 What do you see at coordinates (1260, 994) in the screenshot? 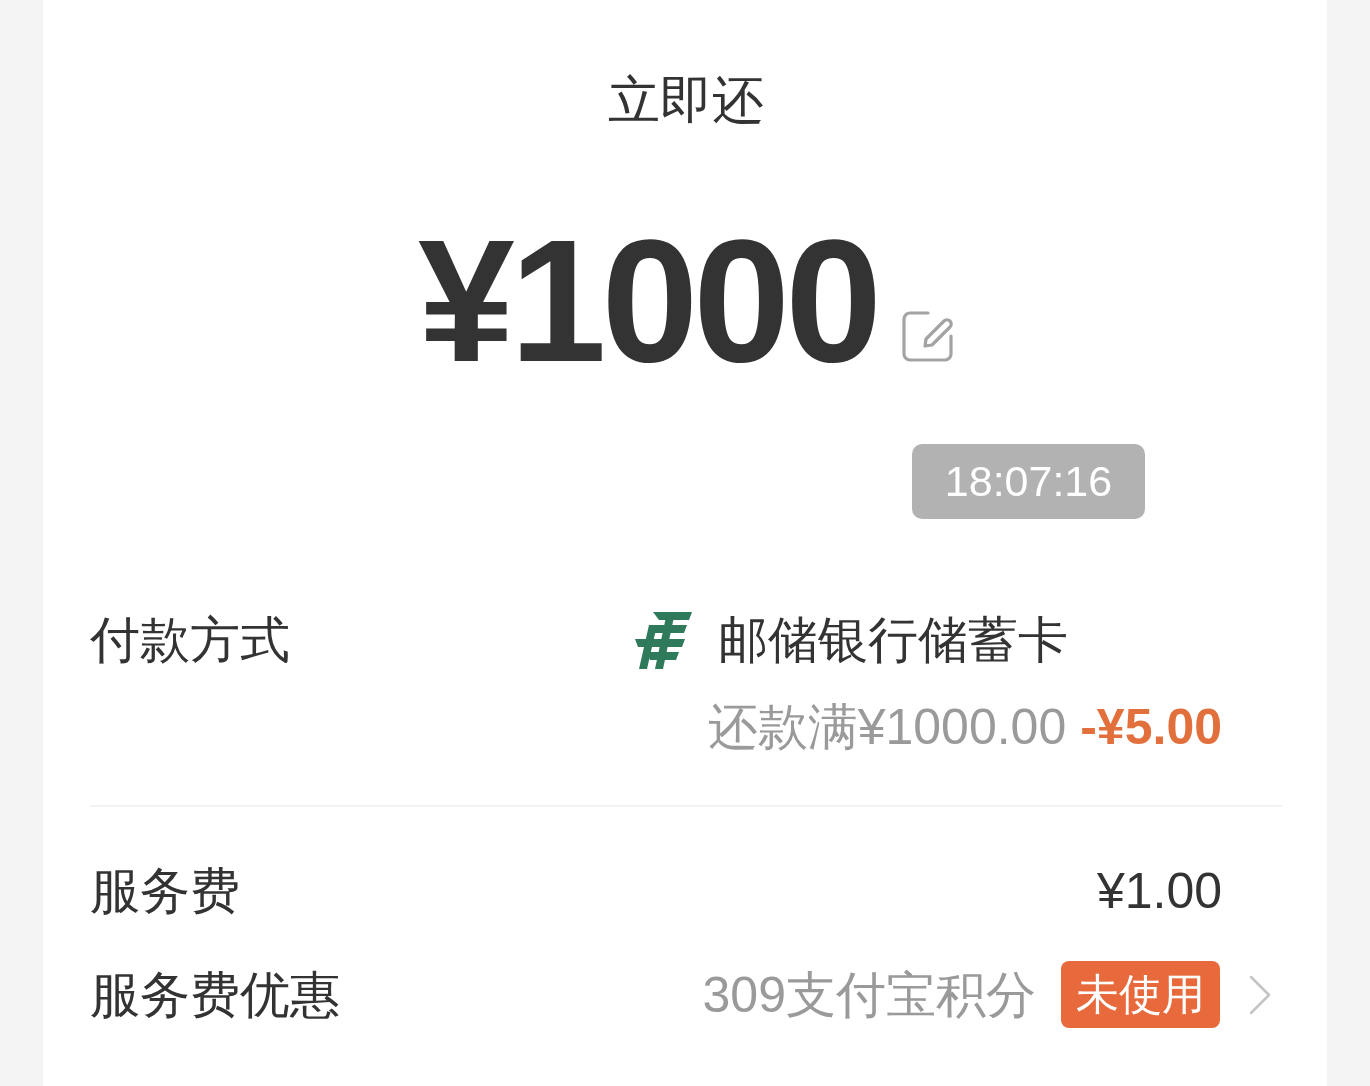
I see `chevron-right-icon` at bounding box center [1260, 994].